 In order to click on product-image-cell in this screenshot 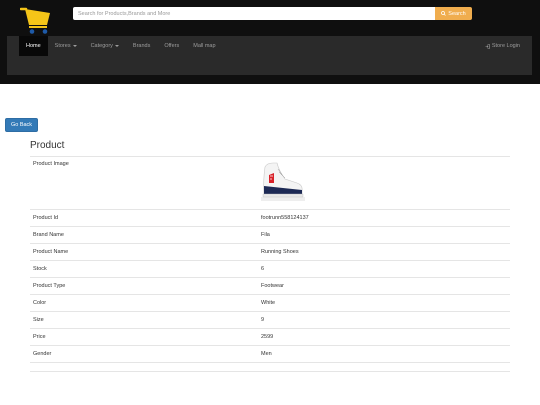, I will do `click(384, 183)`.